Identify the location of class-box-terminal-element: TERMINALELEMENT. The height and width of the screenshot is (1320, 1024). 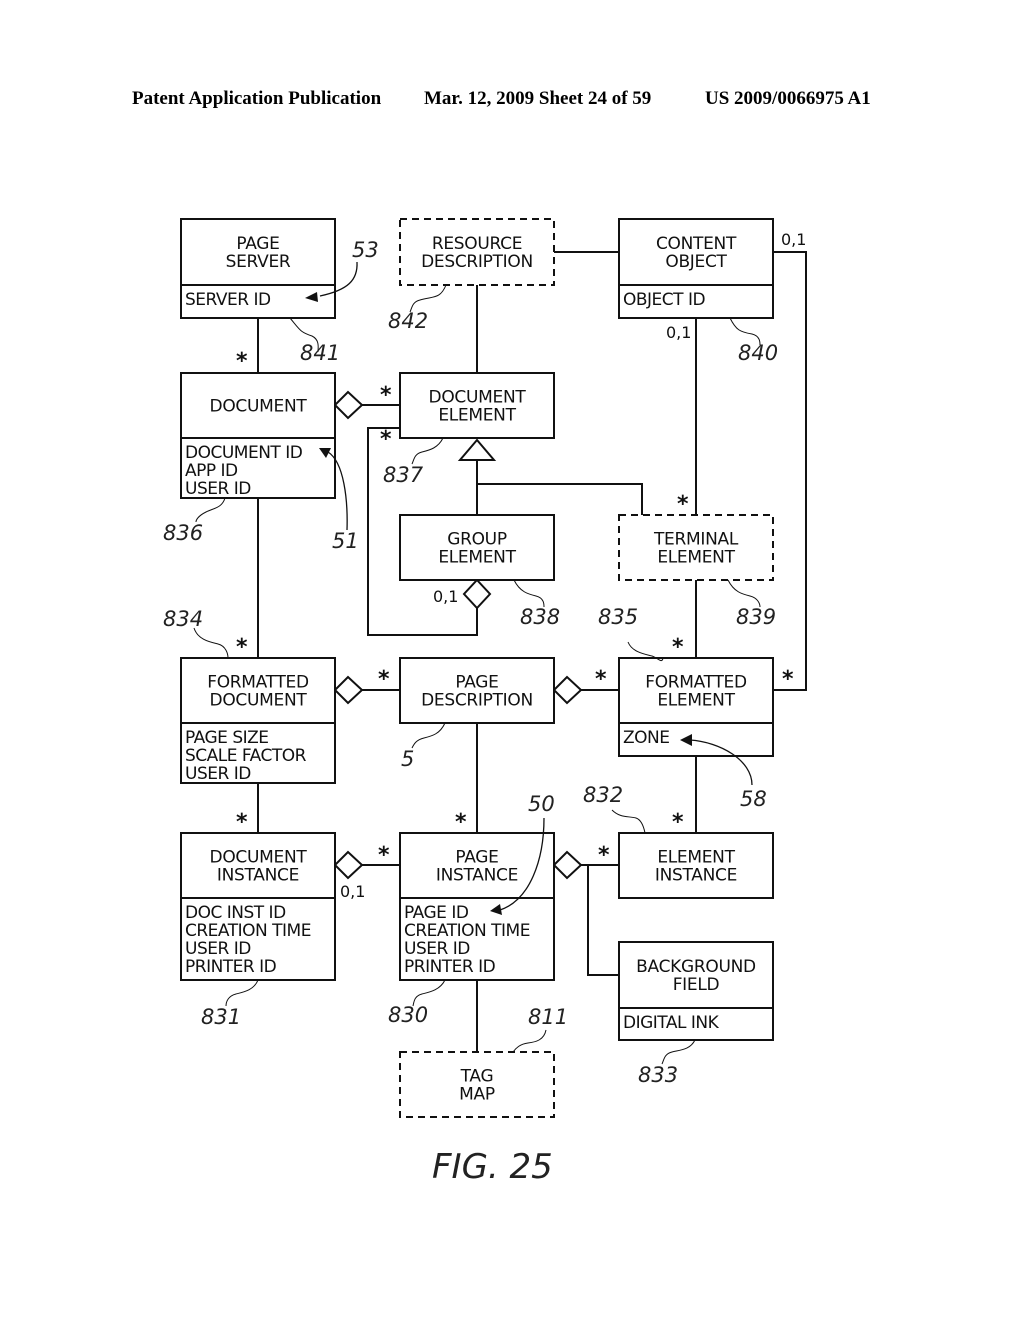
(696, 547).